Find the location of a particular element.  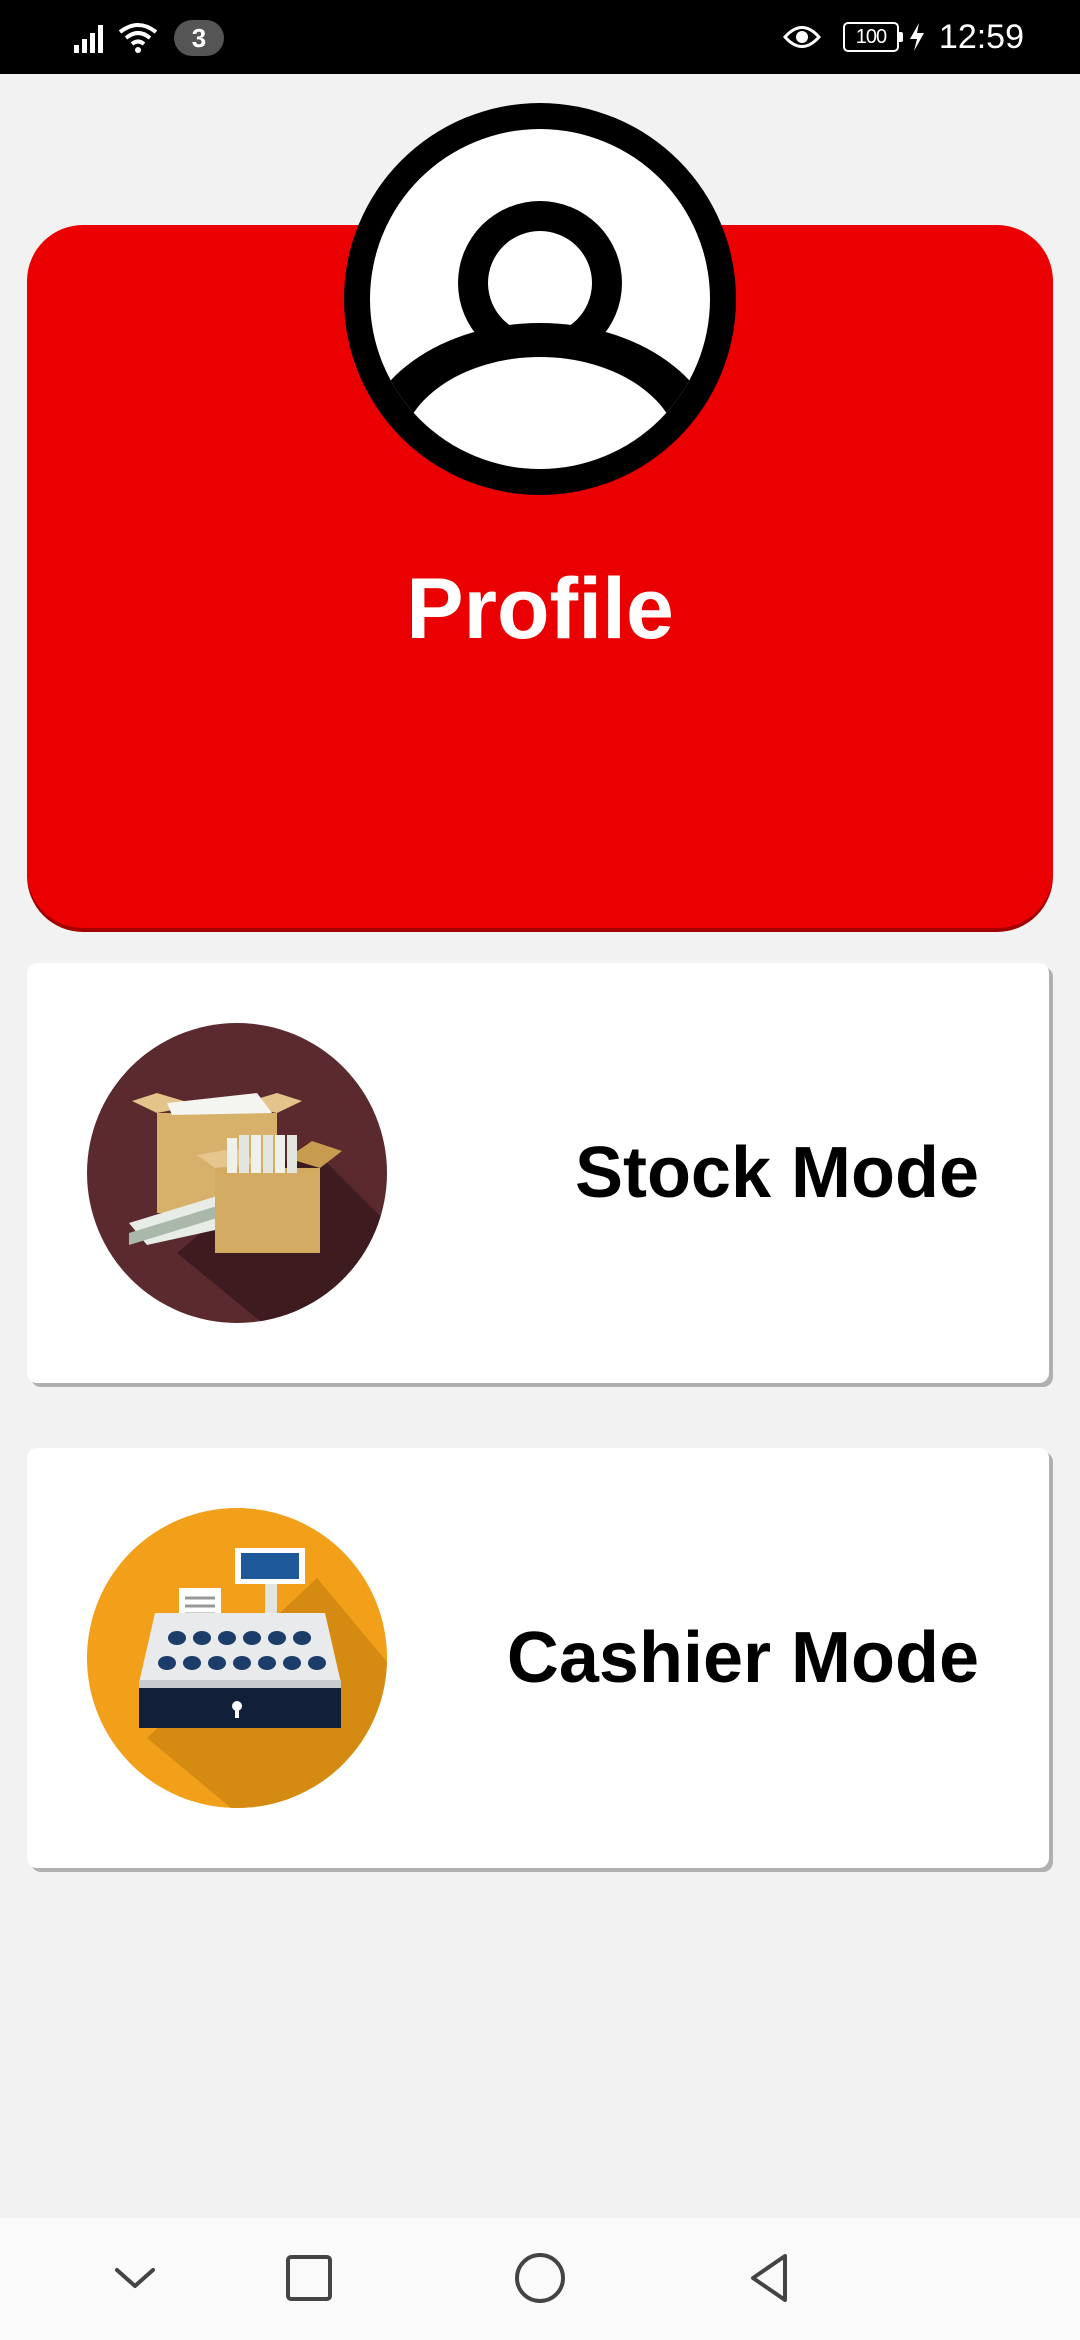

signal-icon is located at coordinates (88, 39).